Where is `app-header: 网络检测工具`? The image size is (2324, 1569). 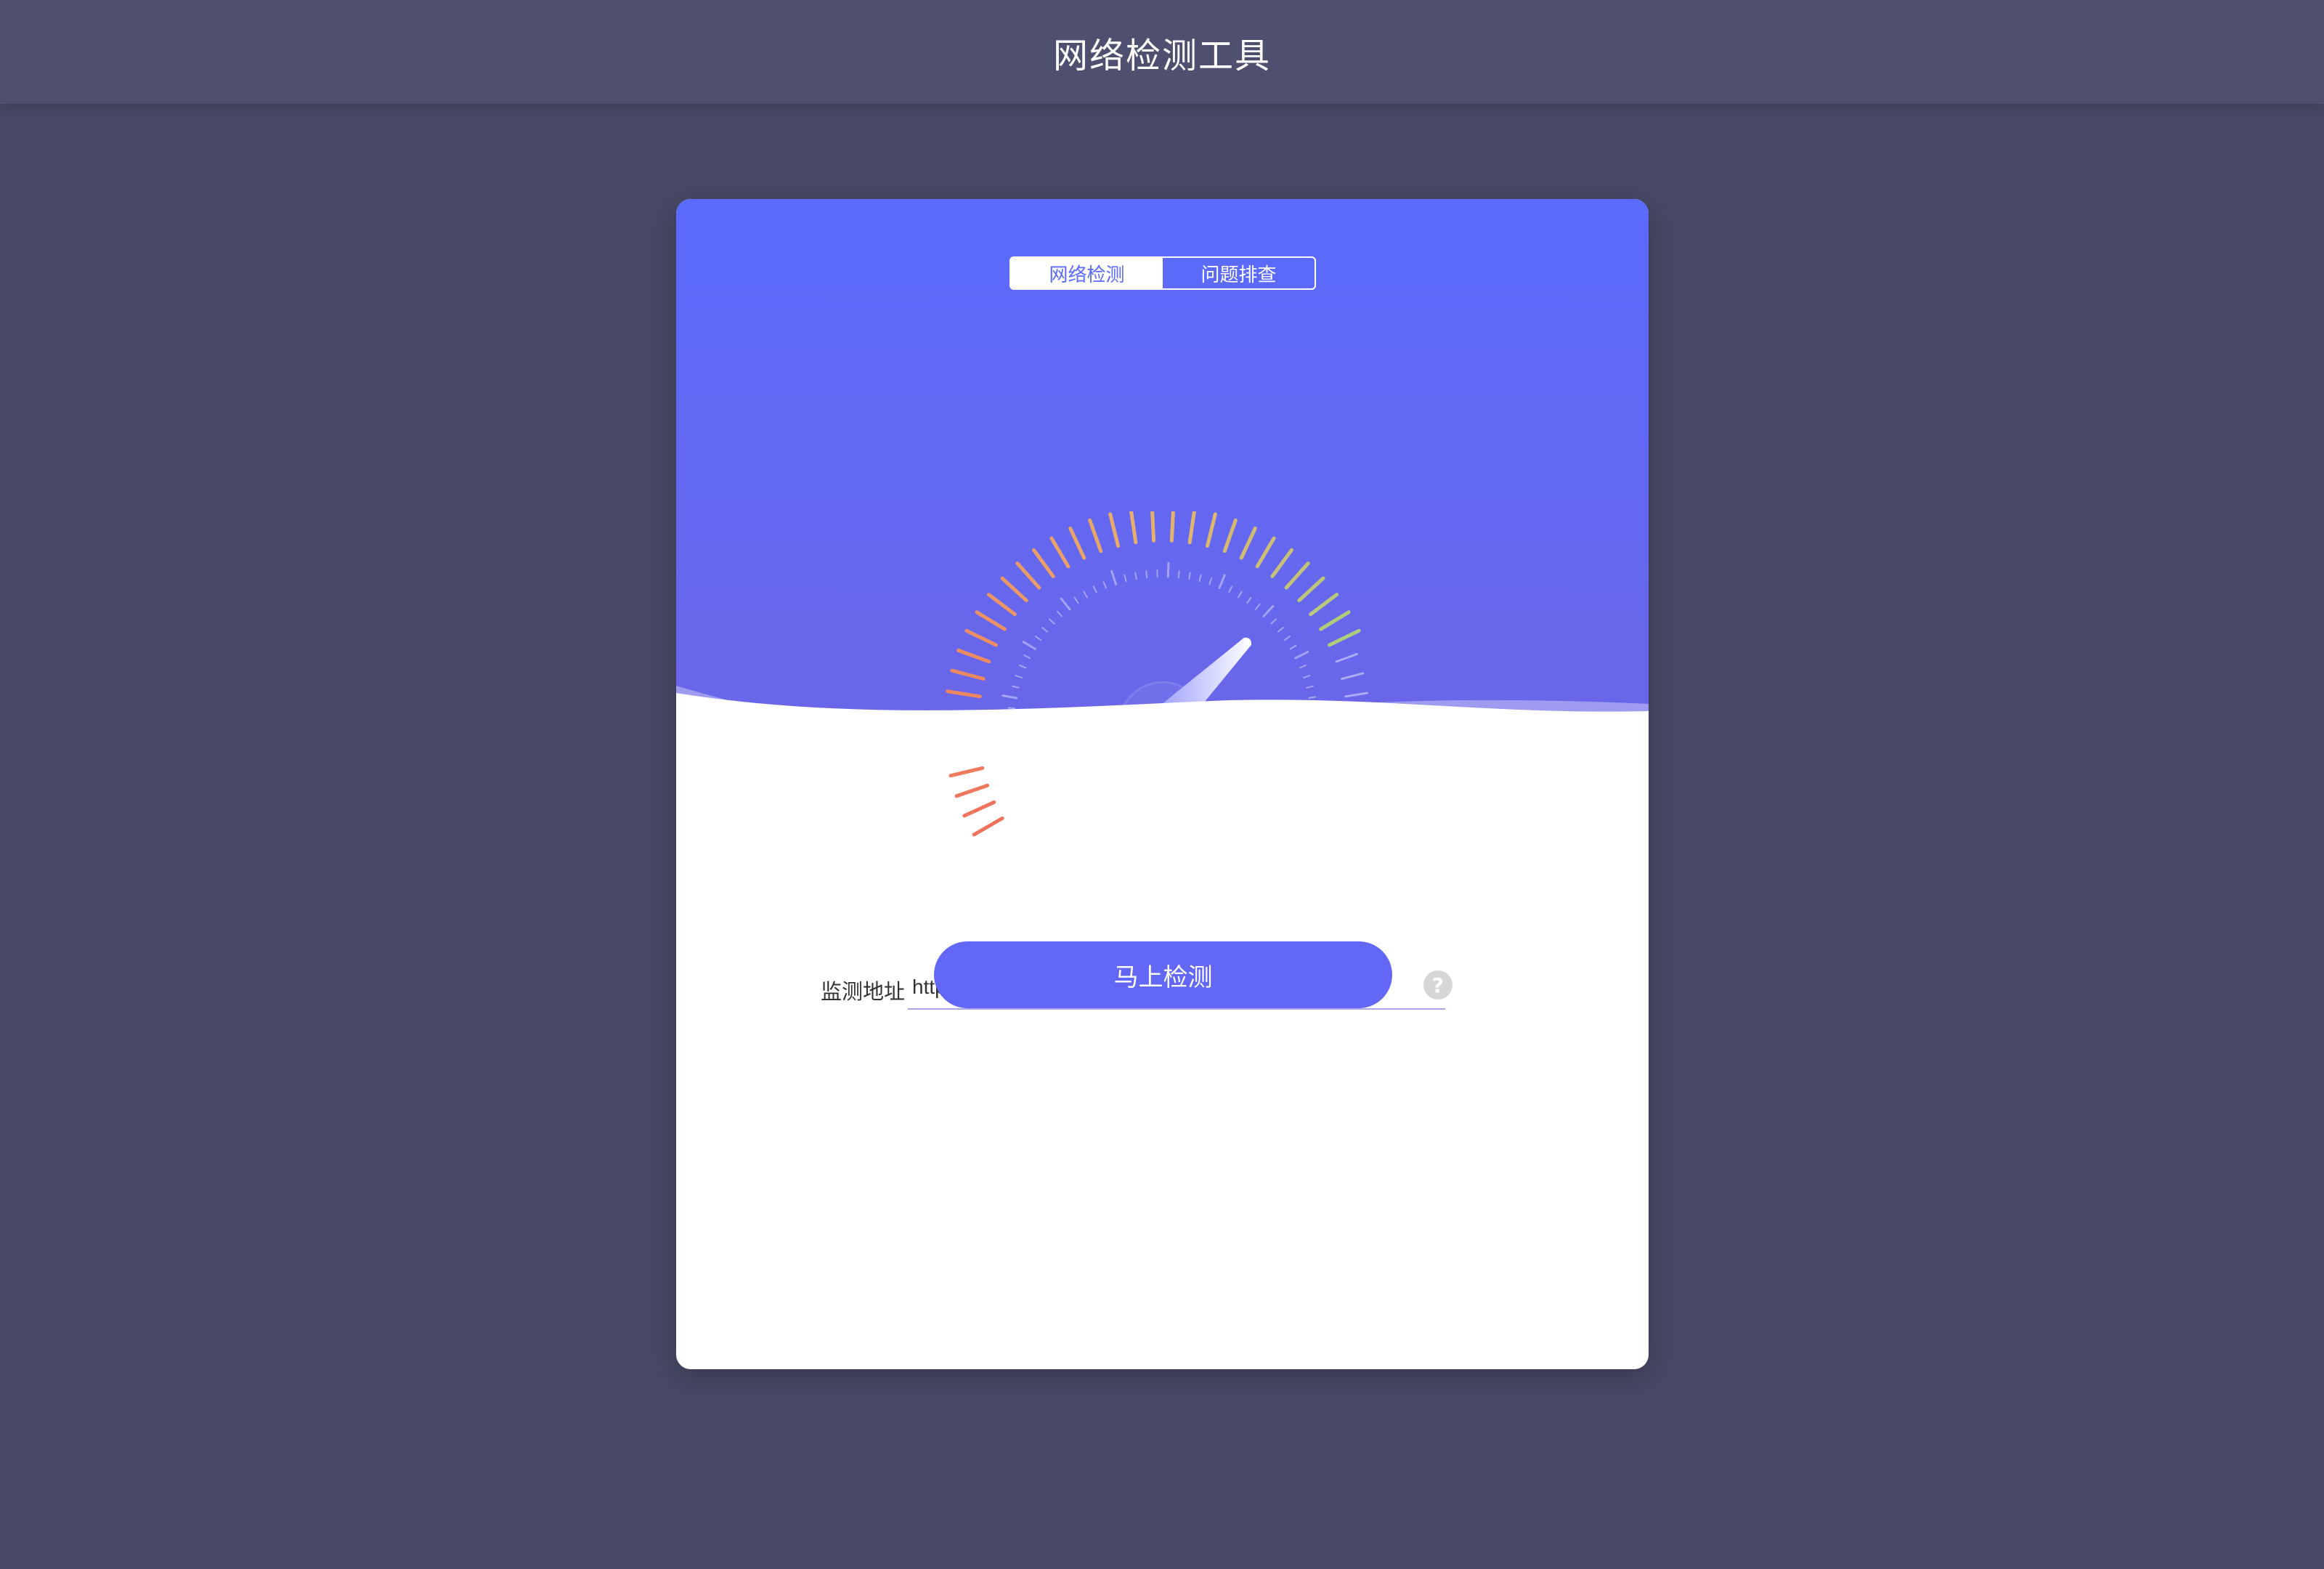 app-header: 网络检测工具 is located at coordinates (1162, 52).